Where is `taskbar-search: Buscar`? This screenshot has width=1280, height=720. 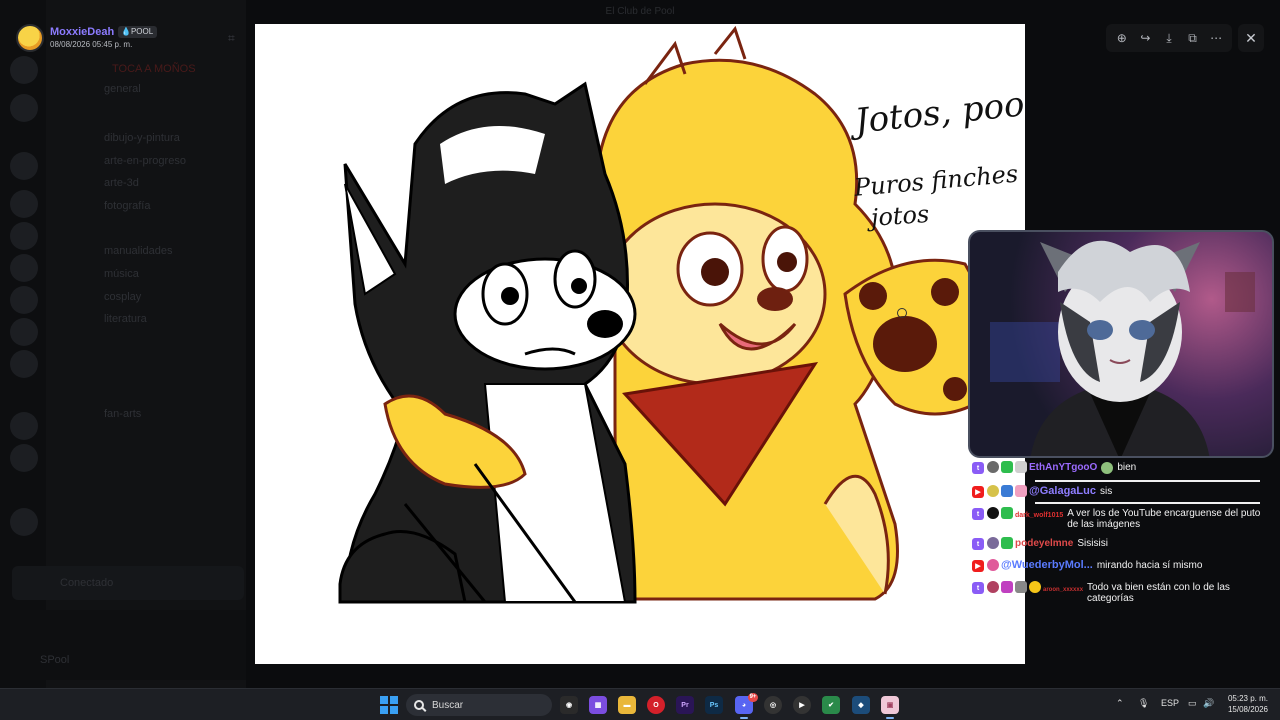 taskbar-search: Buscar is located at coordinates (479, 705).